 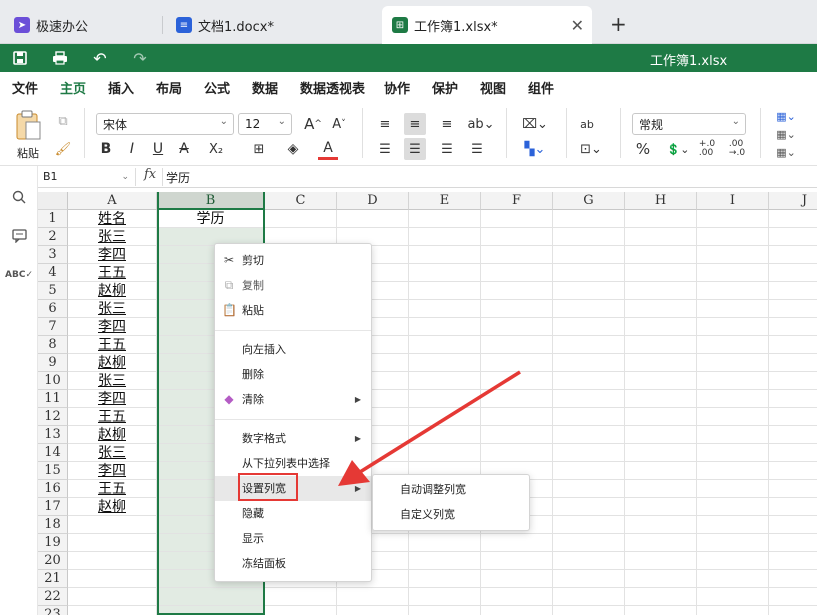 What do you see at coordinates (541, 87) in the screenshot?
I see `menu-components: 组件` at bounding box center [541, 87].